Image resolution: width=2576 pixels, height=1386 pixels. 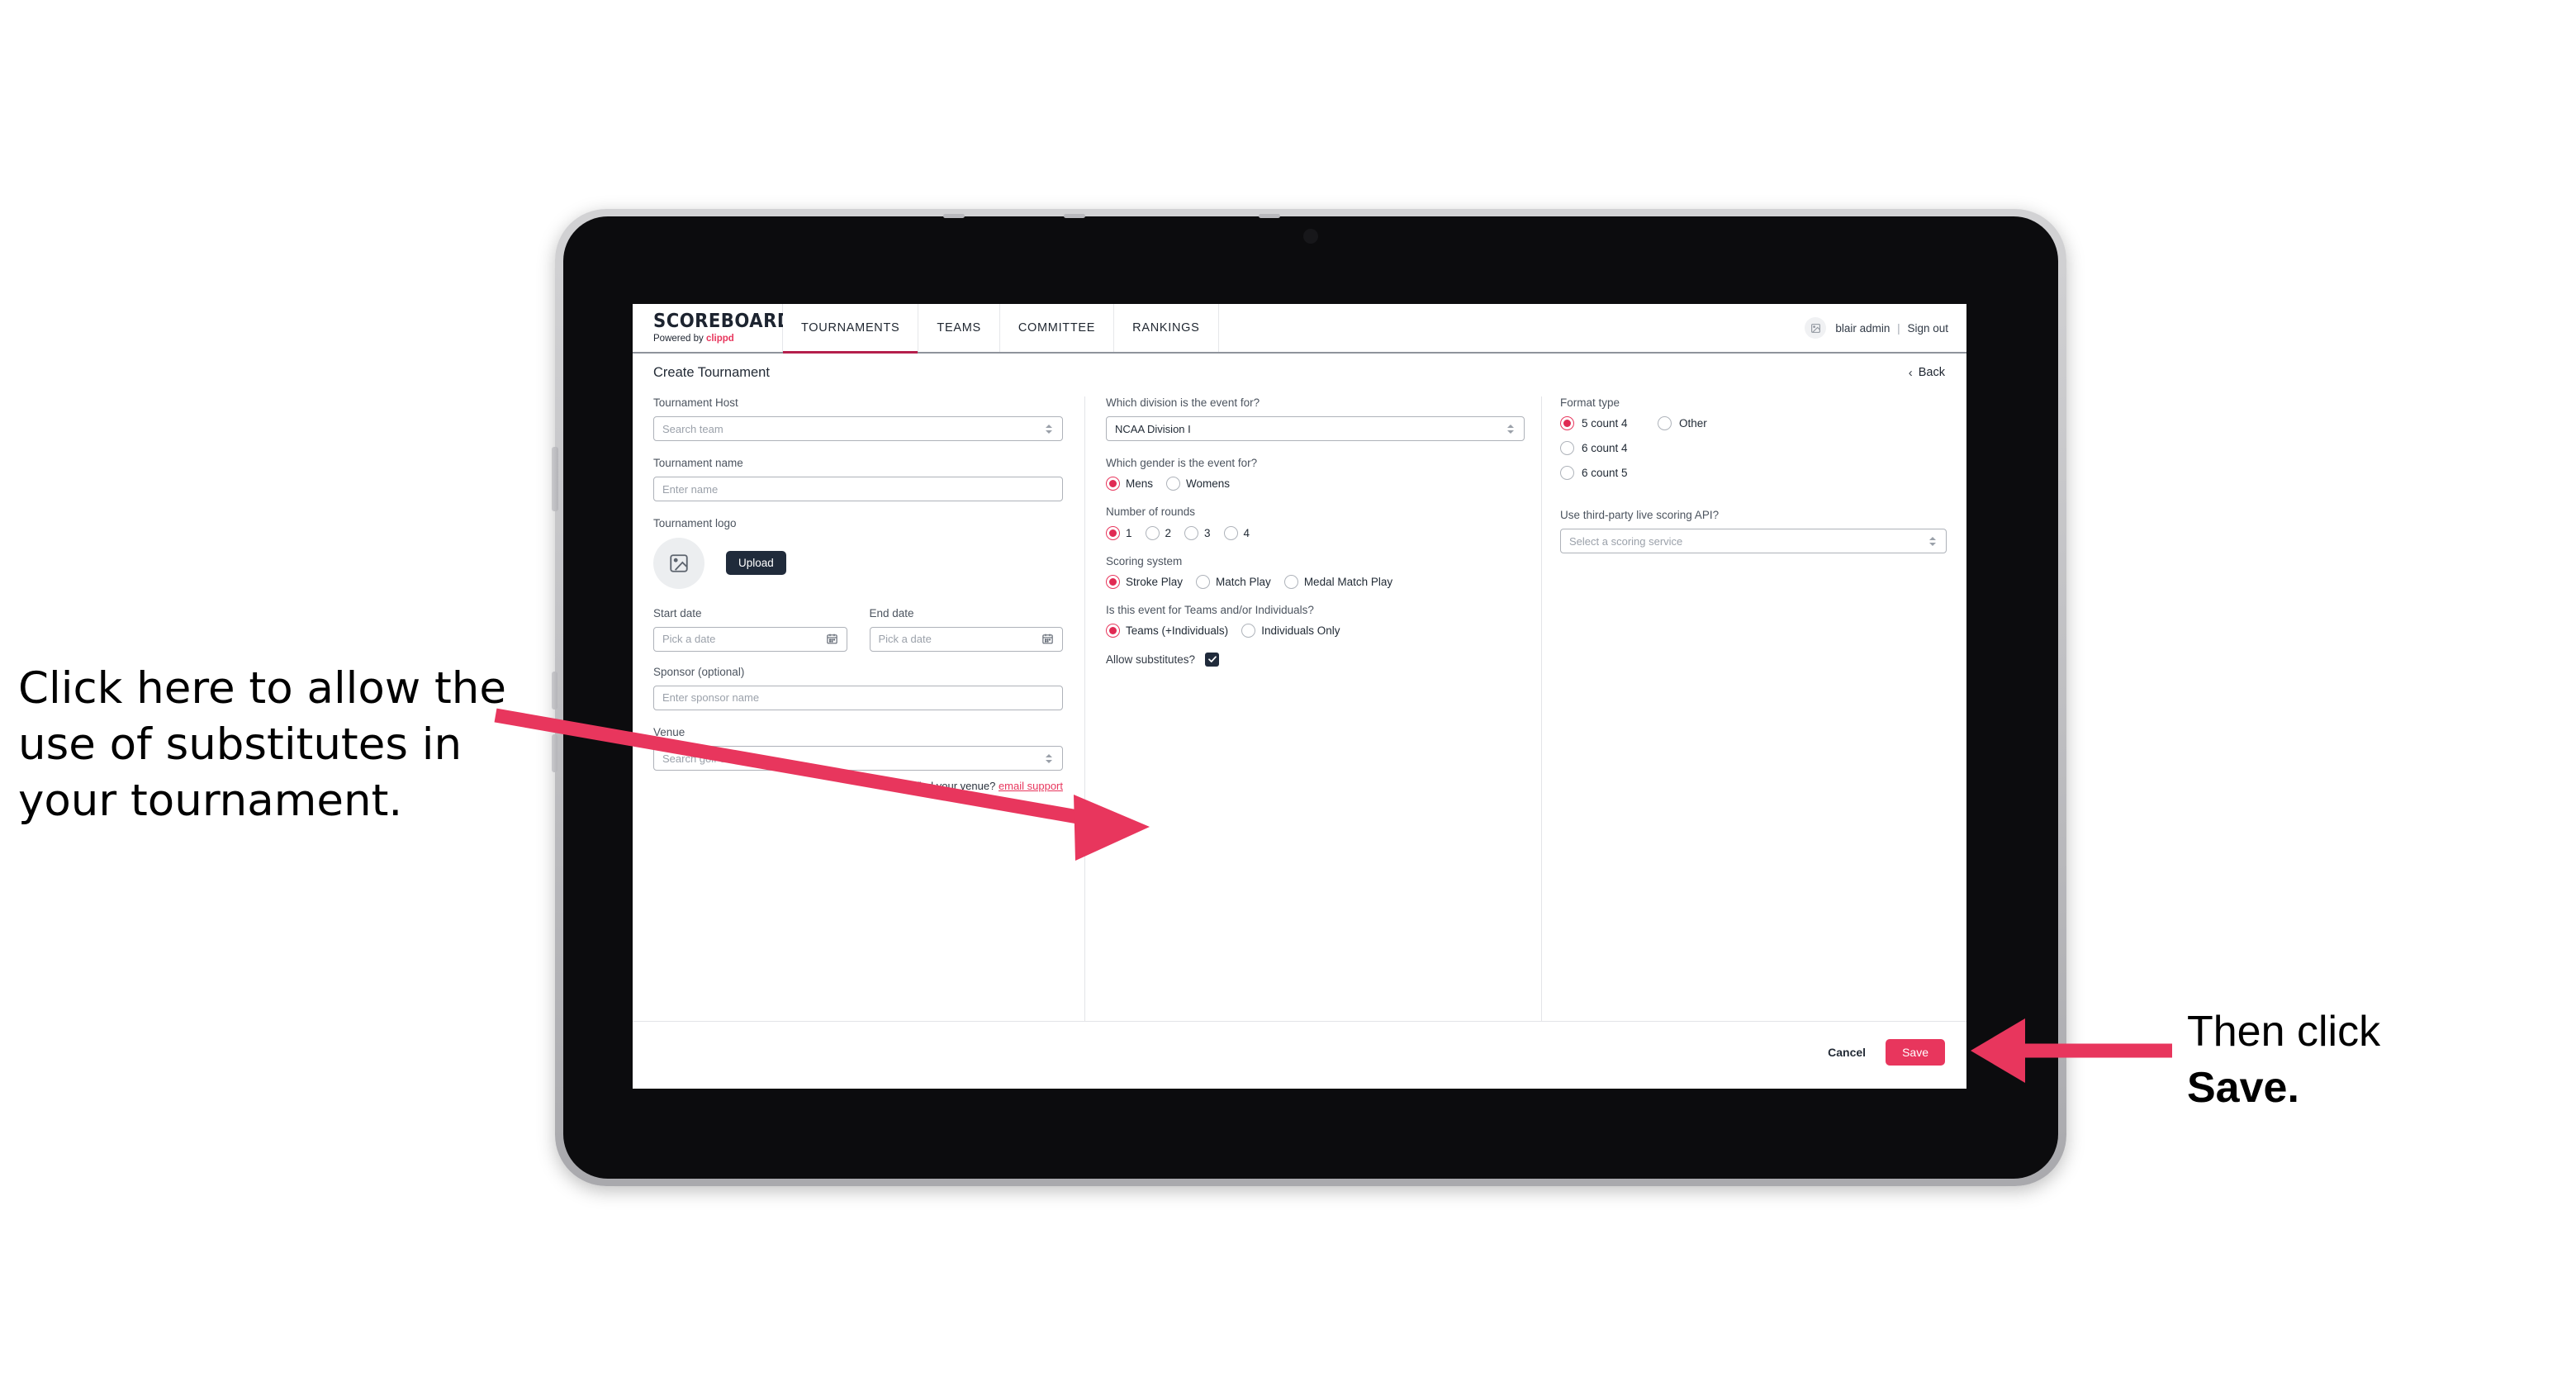 What do you see at coordinates (905, 639) in the screenshot?
I see `end-date-placeholder: Pick a date` at bounding box center [905, 639].